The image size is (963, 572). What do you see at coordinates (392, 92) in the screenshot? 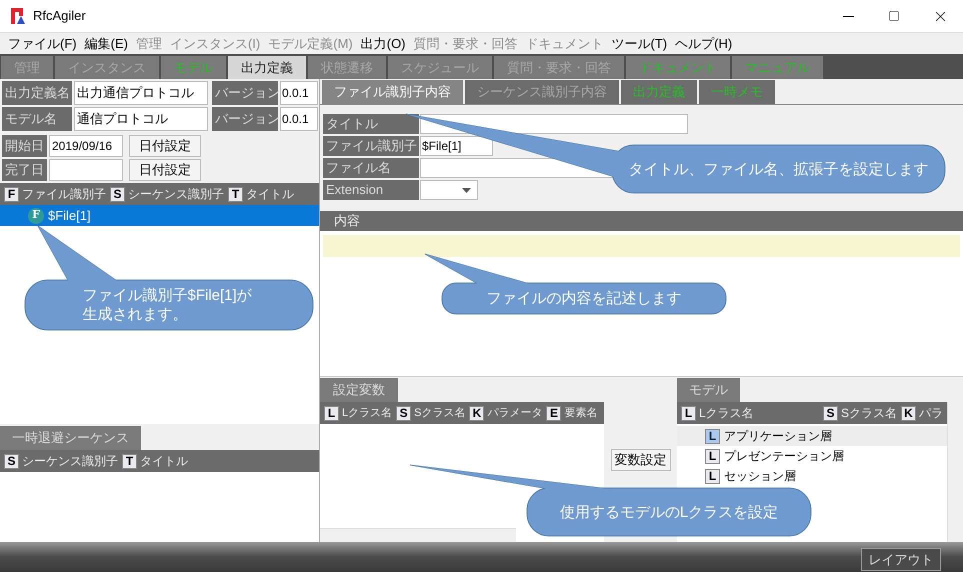
I see `content-tab: ファイル識別子内容` at bounding box center [392, 92].